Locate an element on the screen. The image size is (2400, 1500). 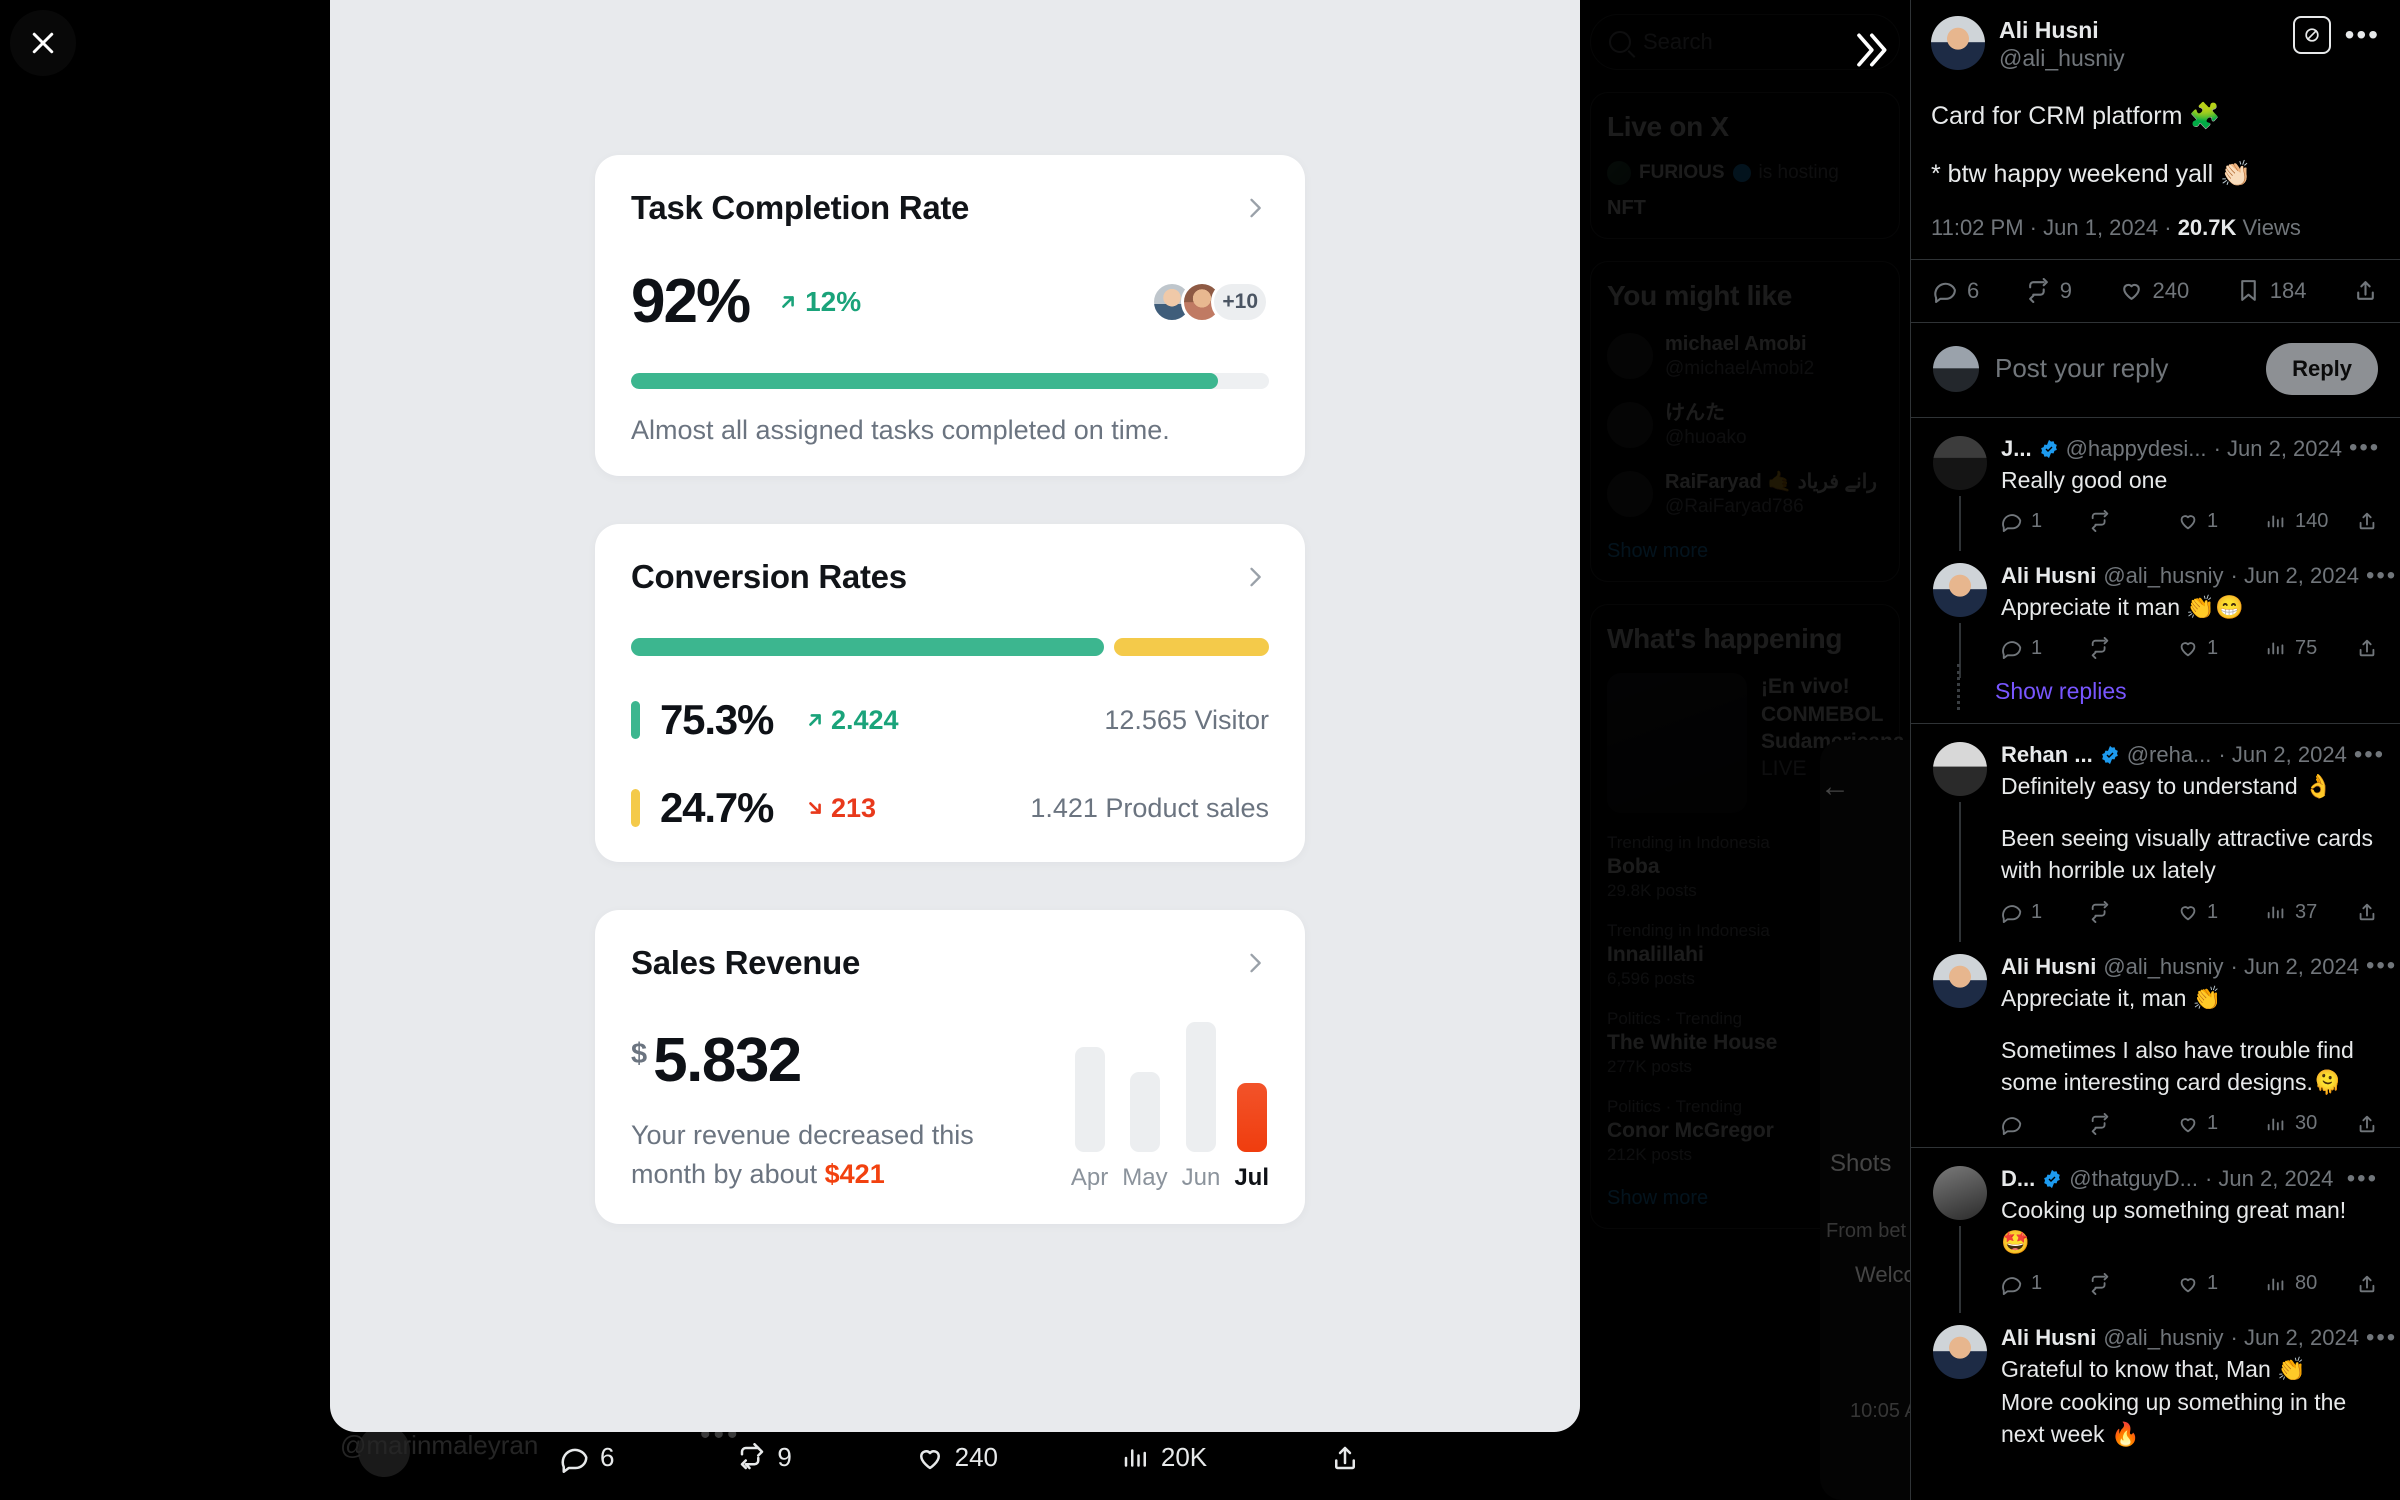
reply-replies is located at coordinates (2045, 1124).